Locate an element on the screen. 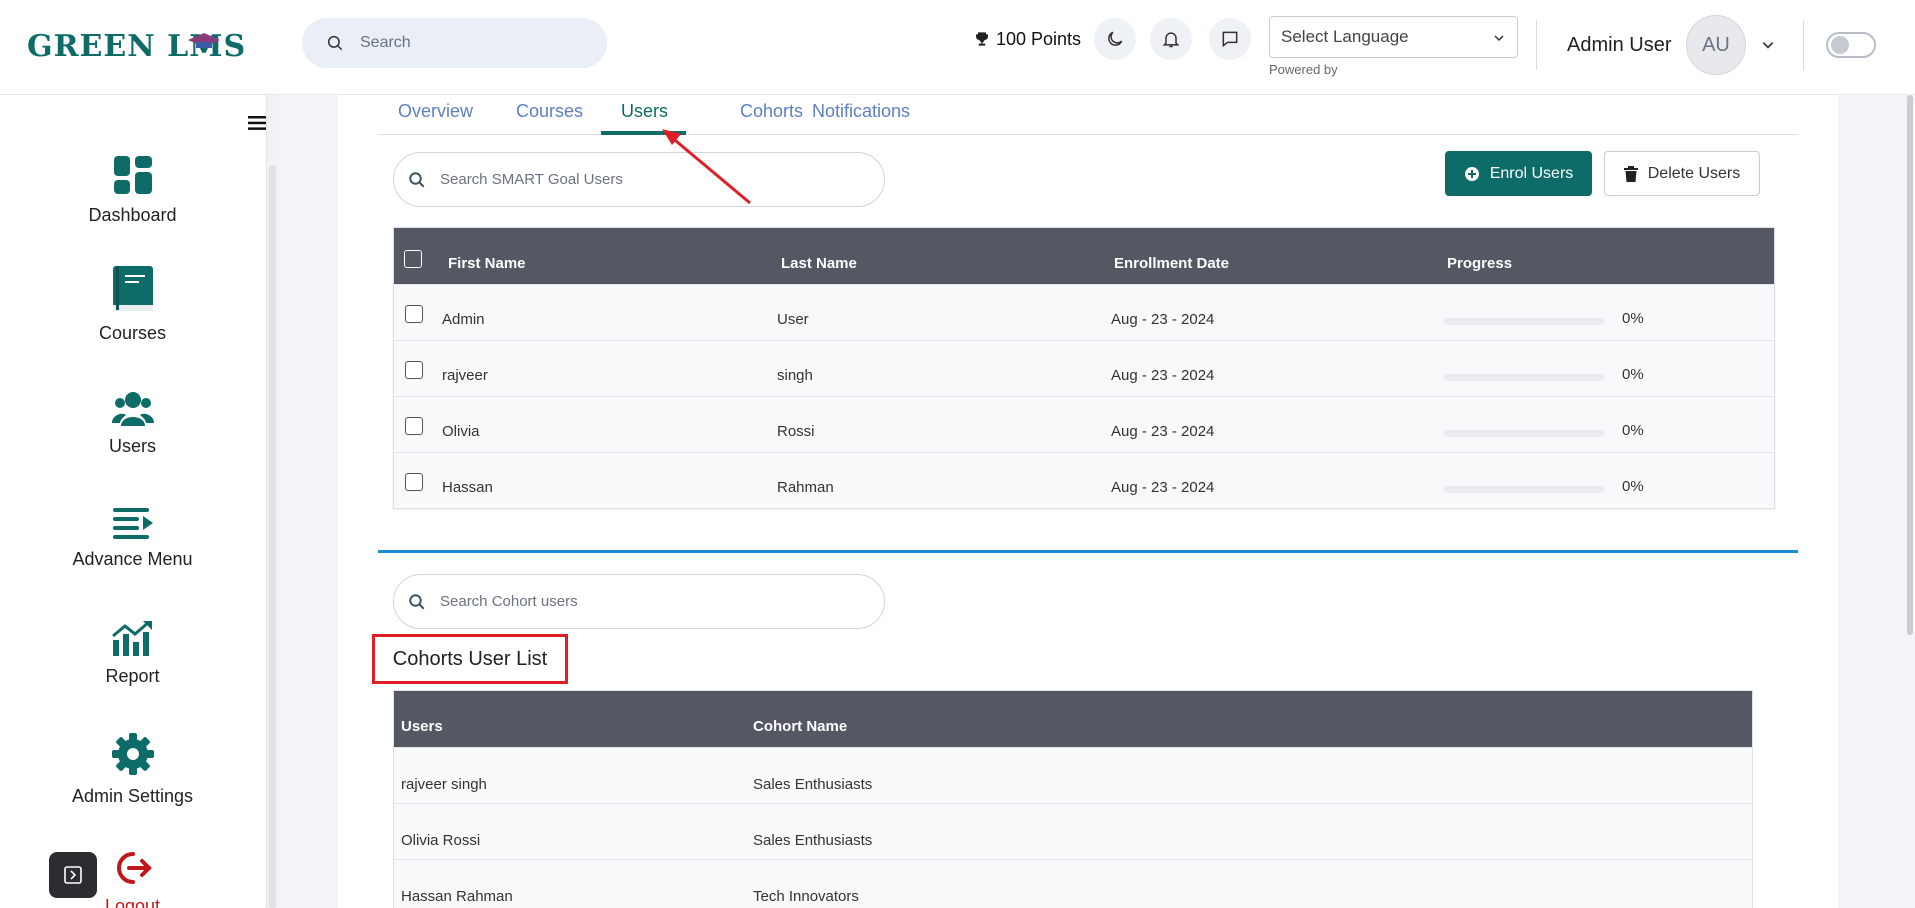 Image resolution: width=1915 pixels, height=908 pixels. sidebar-item-label: Report is located at coordinates (132, 676).